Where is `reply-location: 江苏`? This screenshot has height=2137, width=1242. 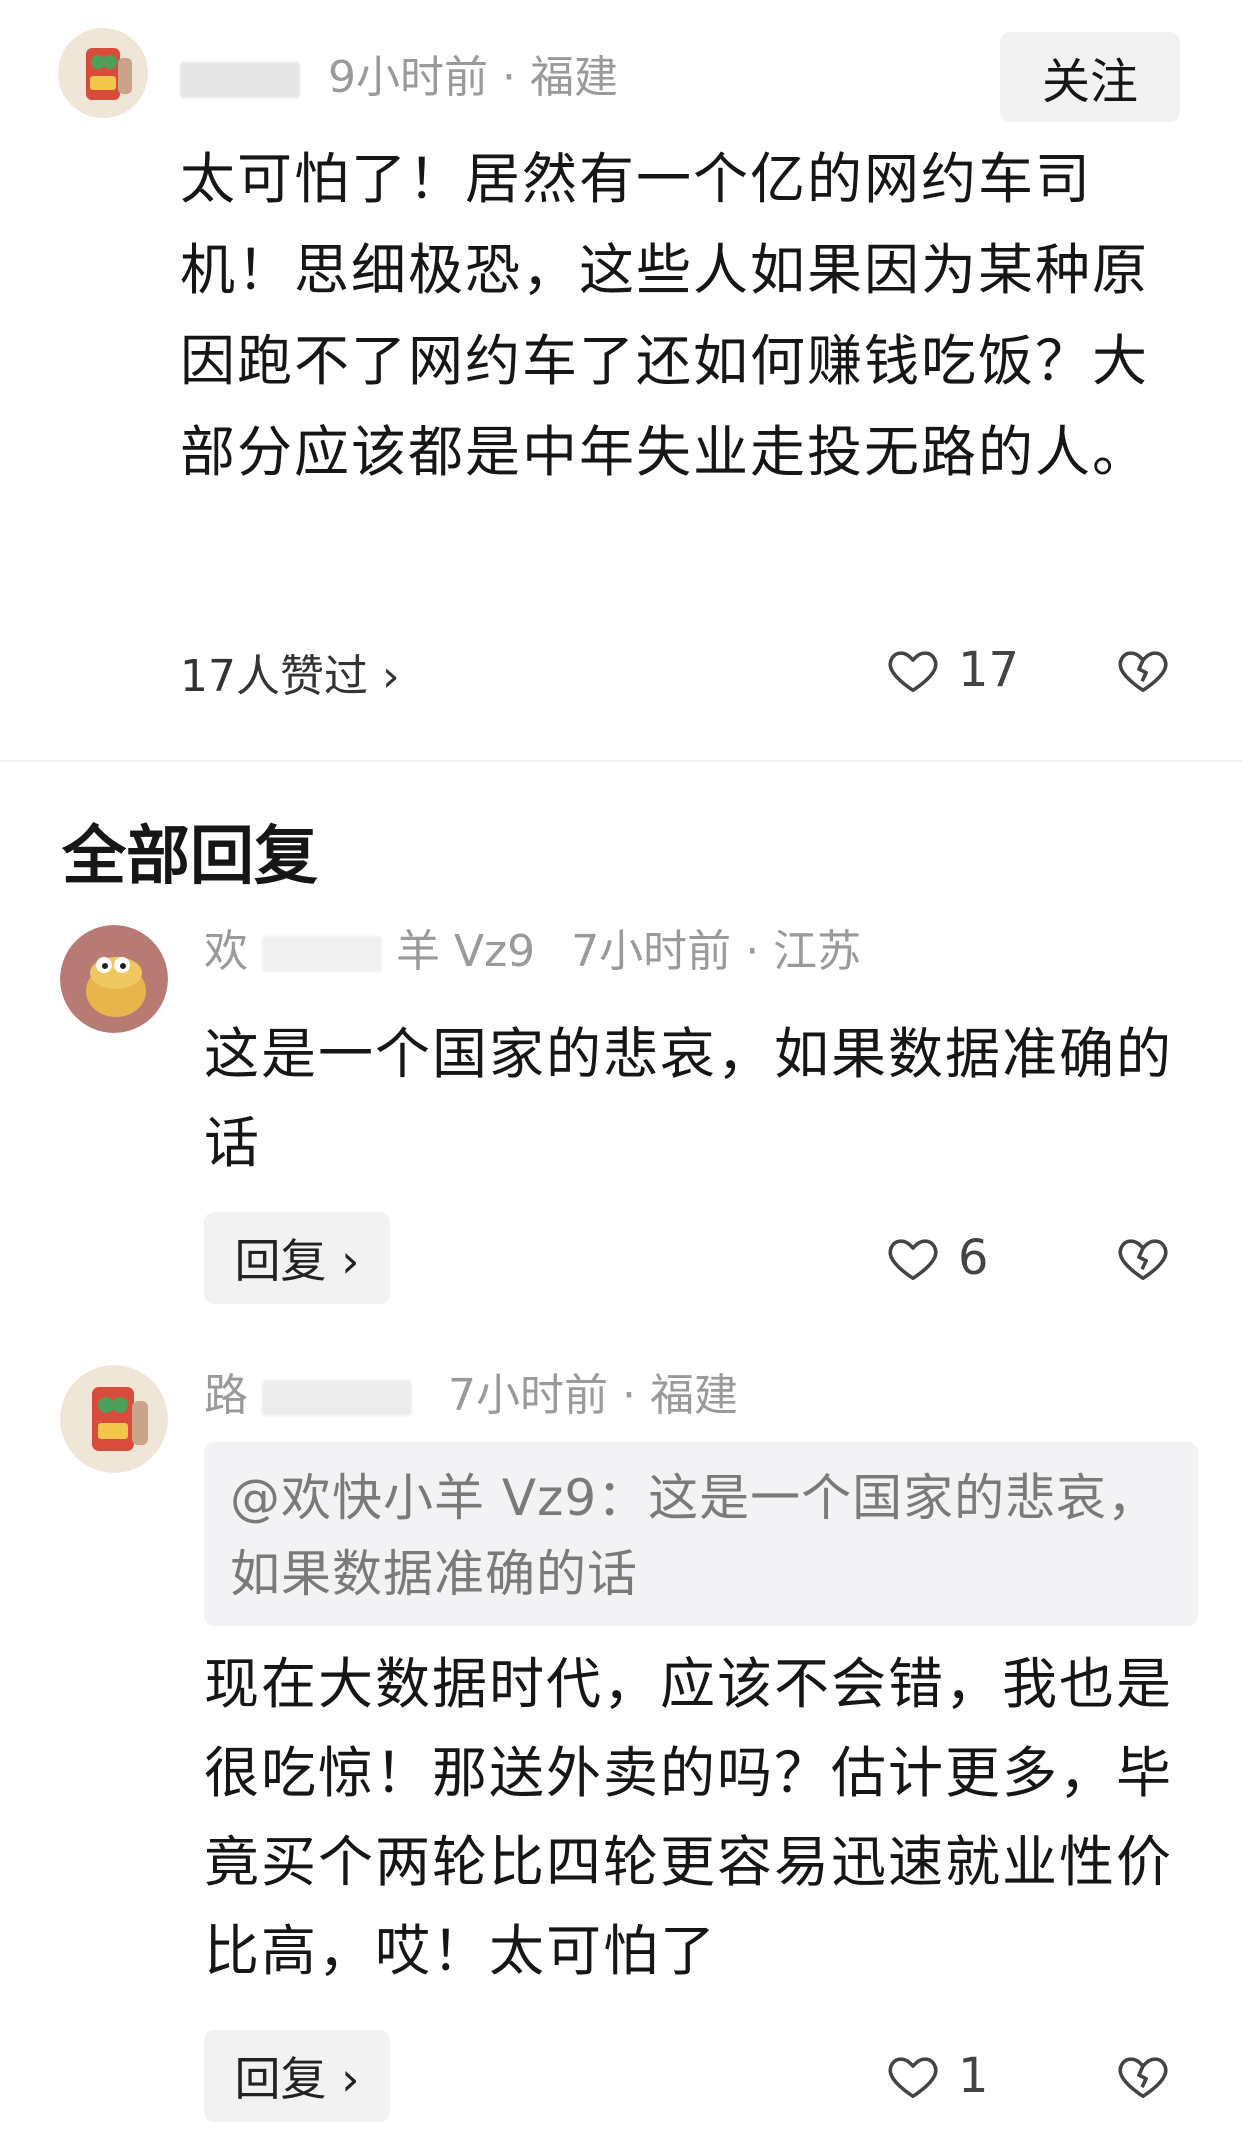
reply-location: 江苏 is located at coordinates (817, 951).